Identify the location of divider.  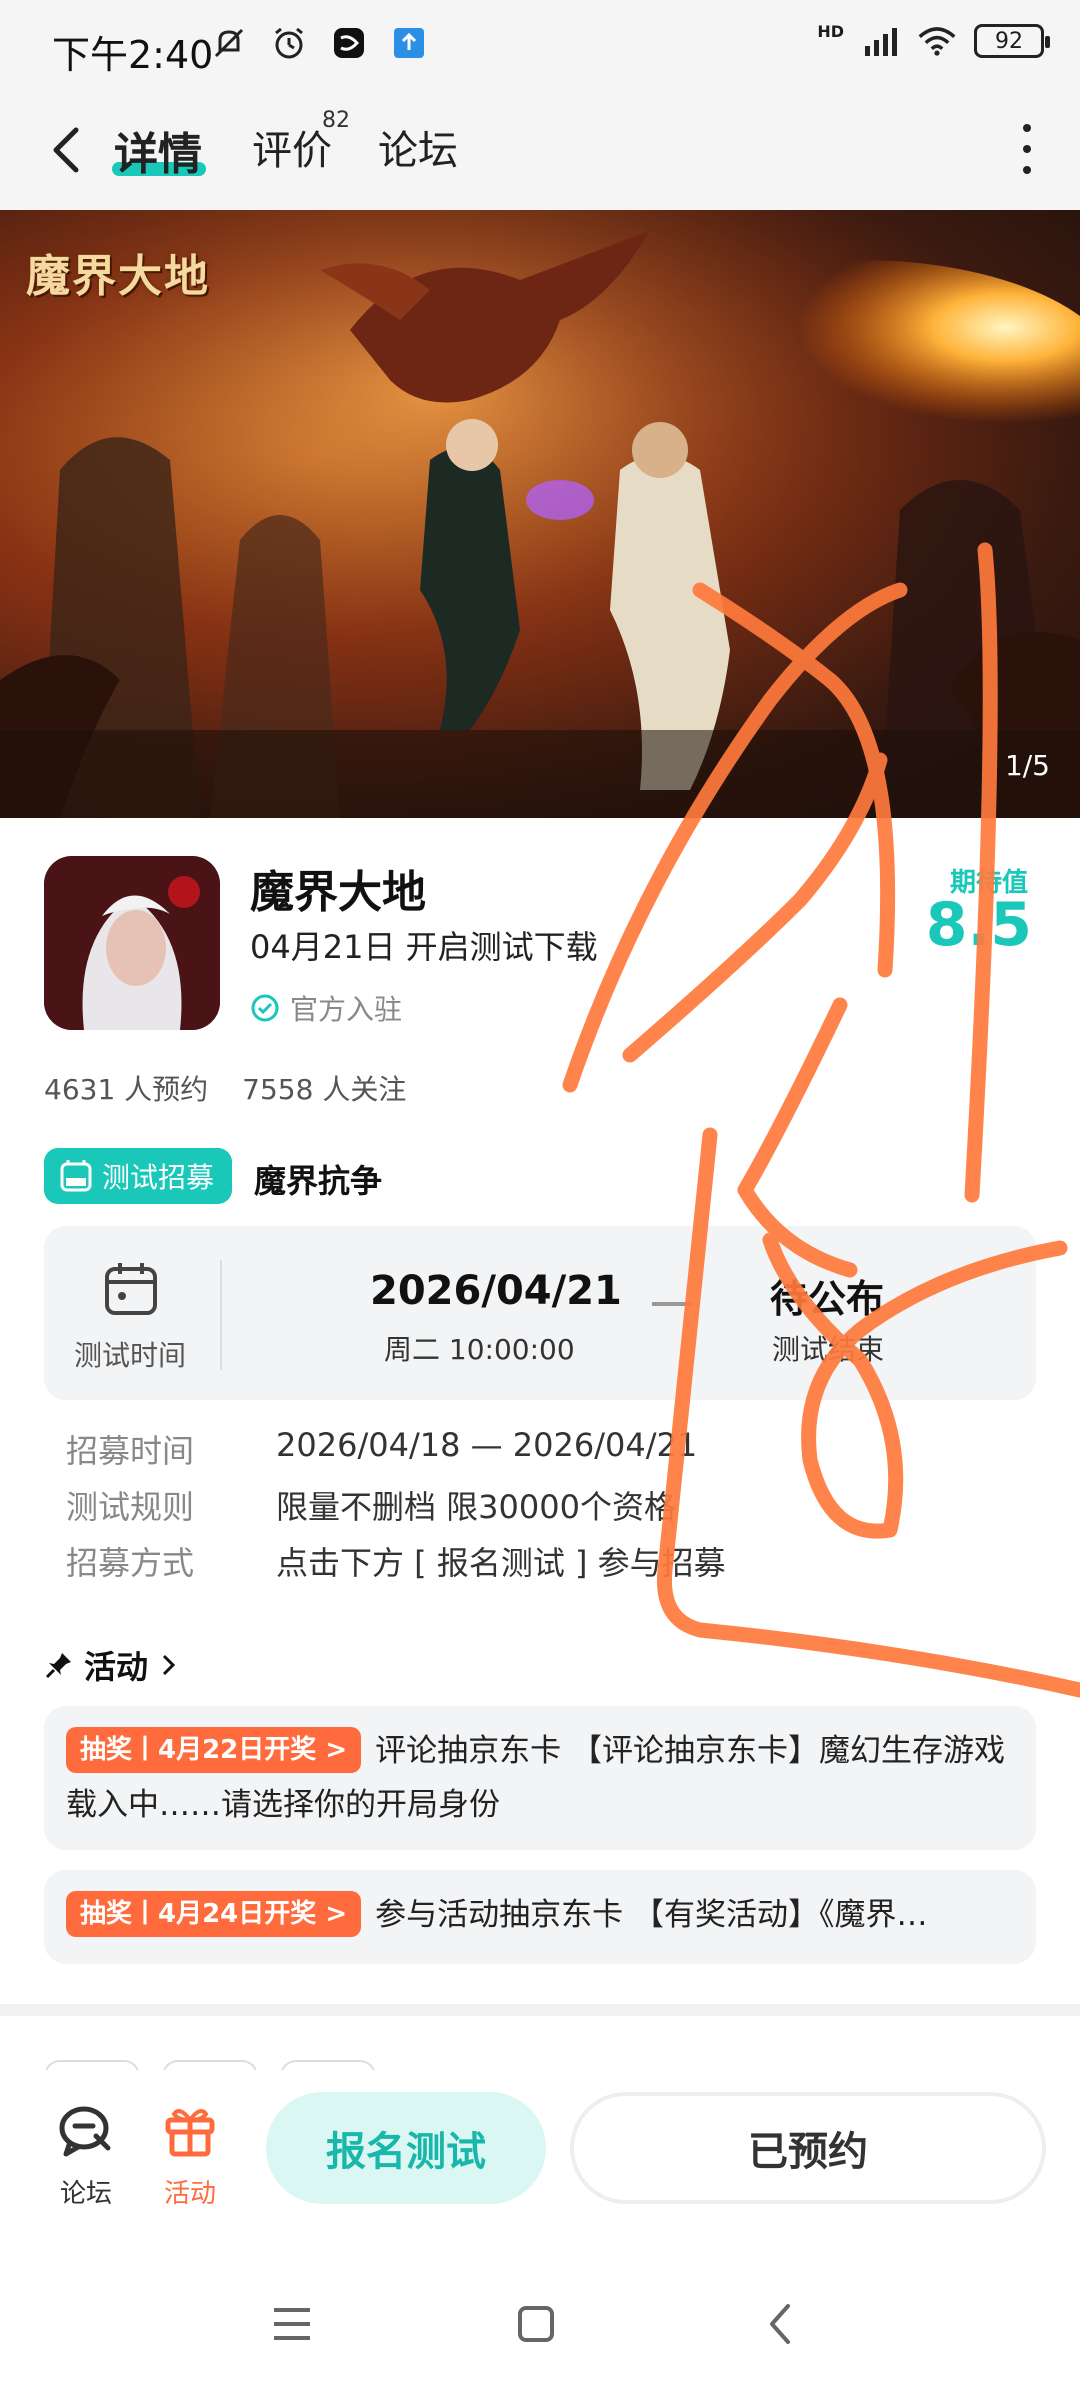
(221, 1315).